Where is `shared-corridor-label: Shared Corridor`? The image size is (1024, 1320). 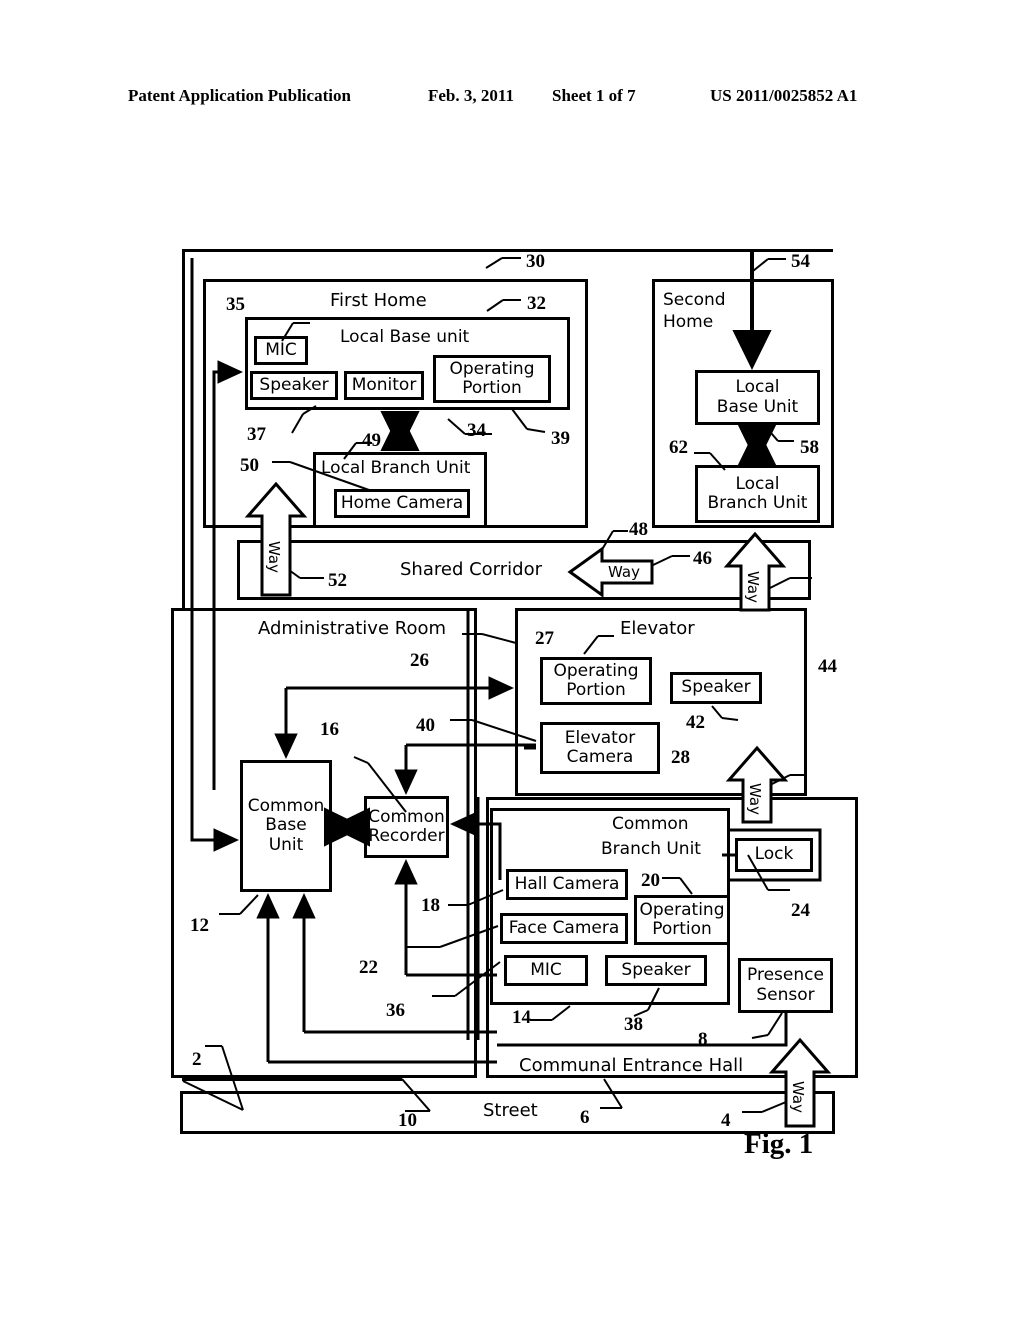 shared-corridor-label: Shared Corridor is located at coordinates (471, 569).